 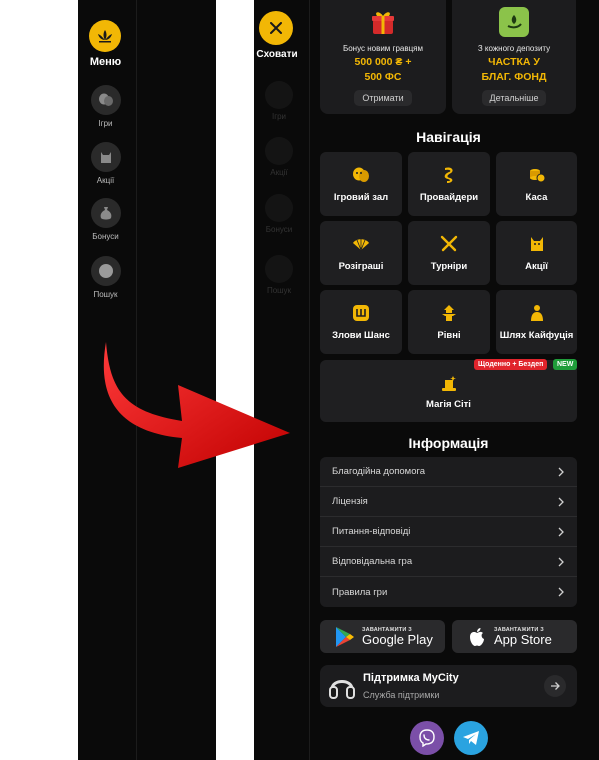 What do you see at coordinates (277, 54) in the screenshot?
I see `close-label: Сховати` at bounding box center [277, 54].